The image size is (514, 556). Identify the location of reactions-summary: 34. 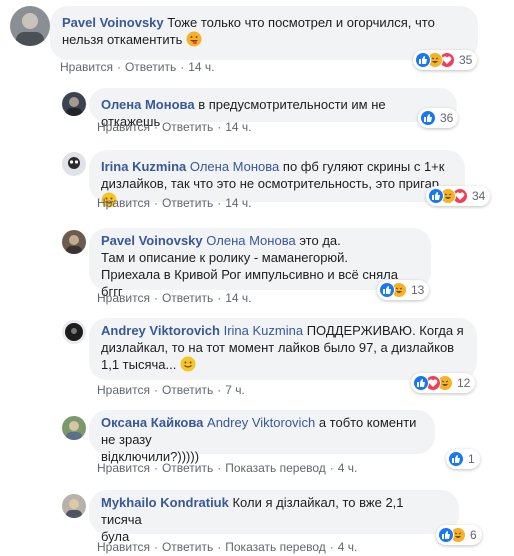
(458, 196).